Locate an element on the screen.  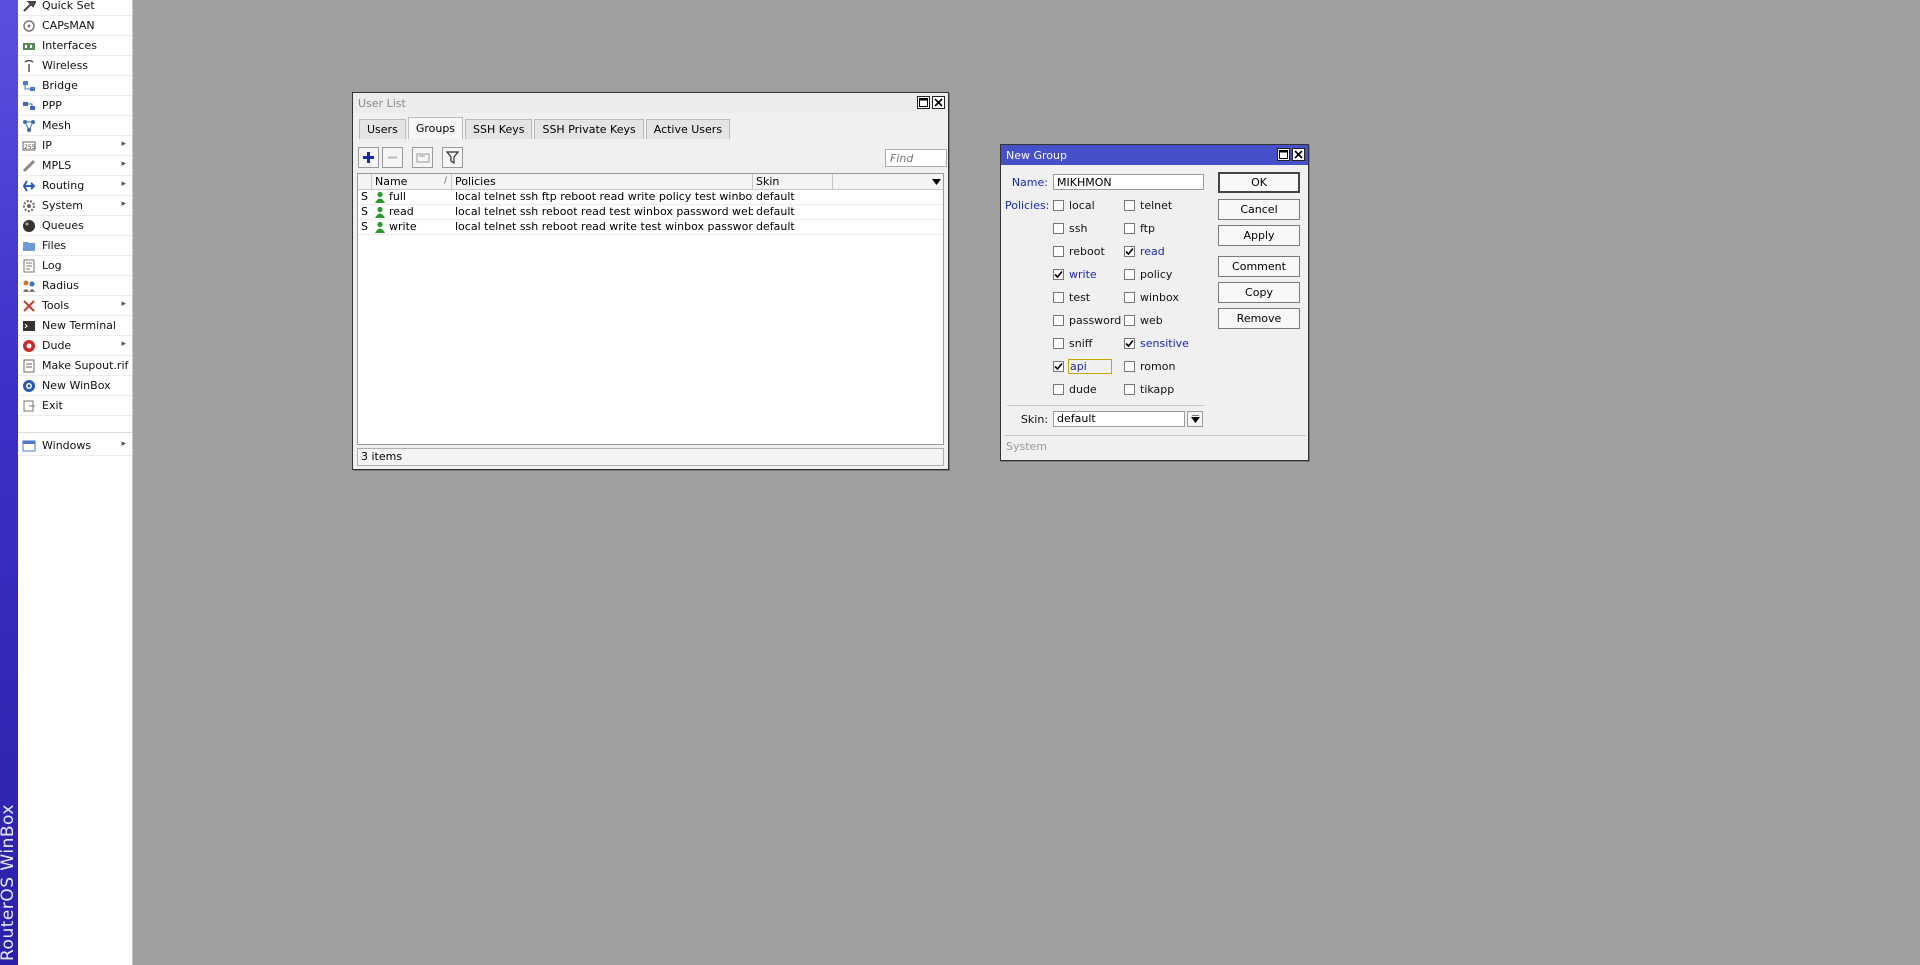
sidebar-item-wireless: Wireless is located at coordinates (75, 66).